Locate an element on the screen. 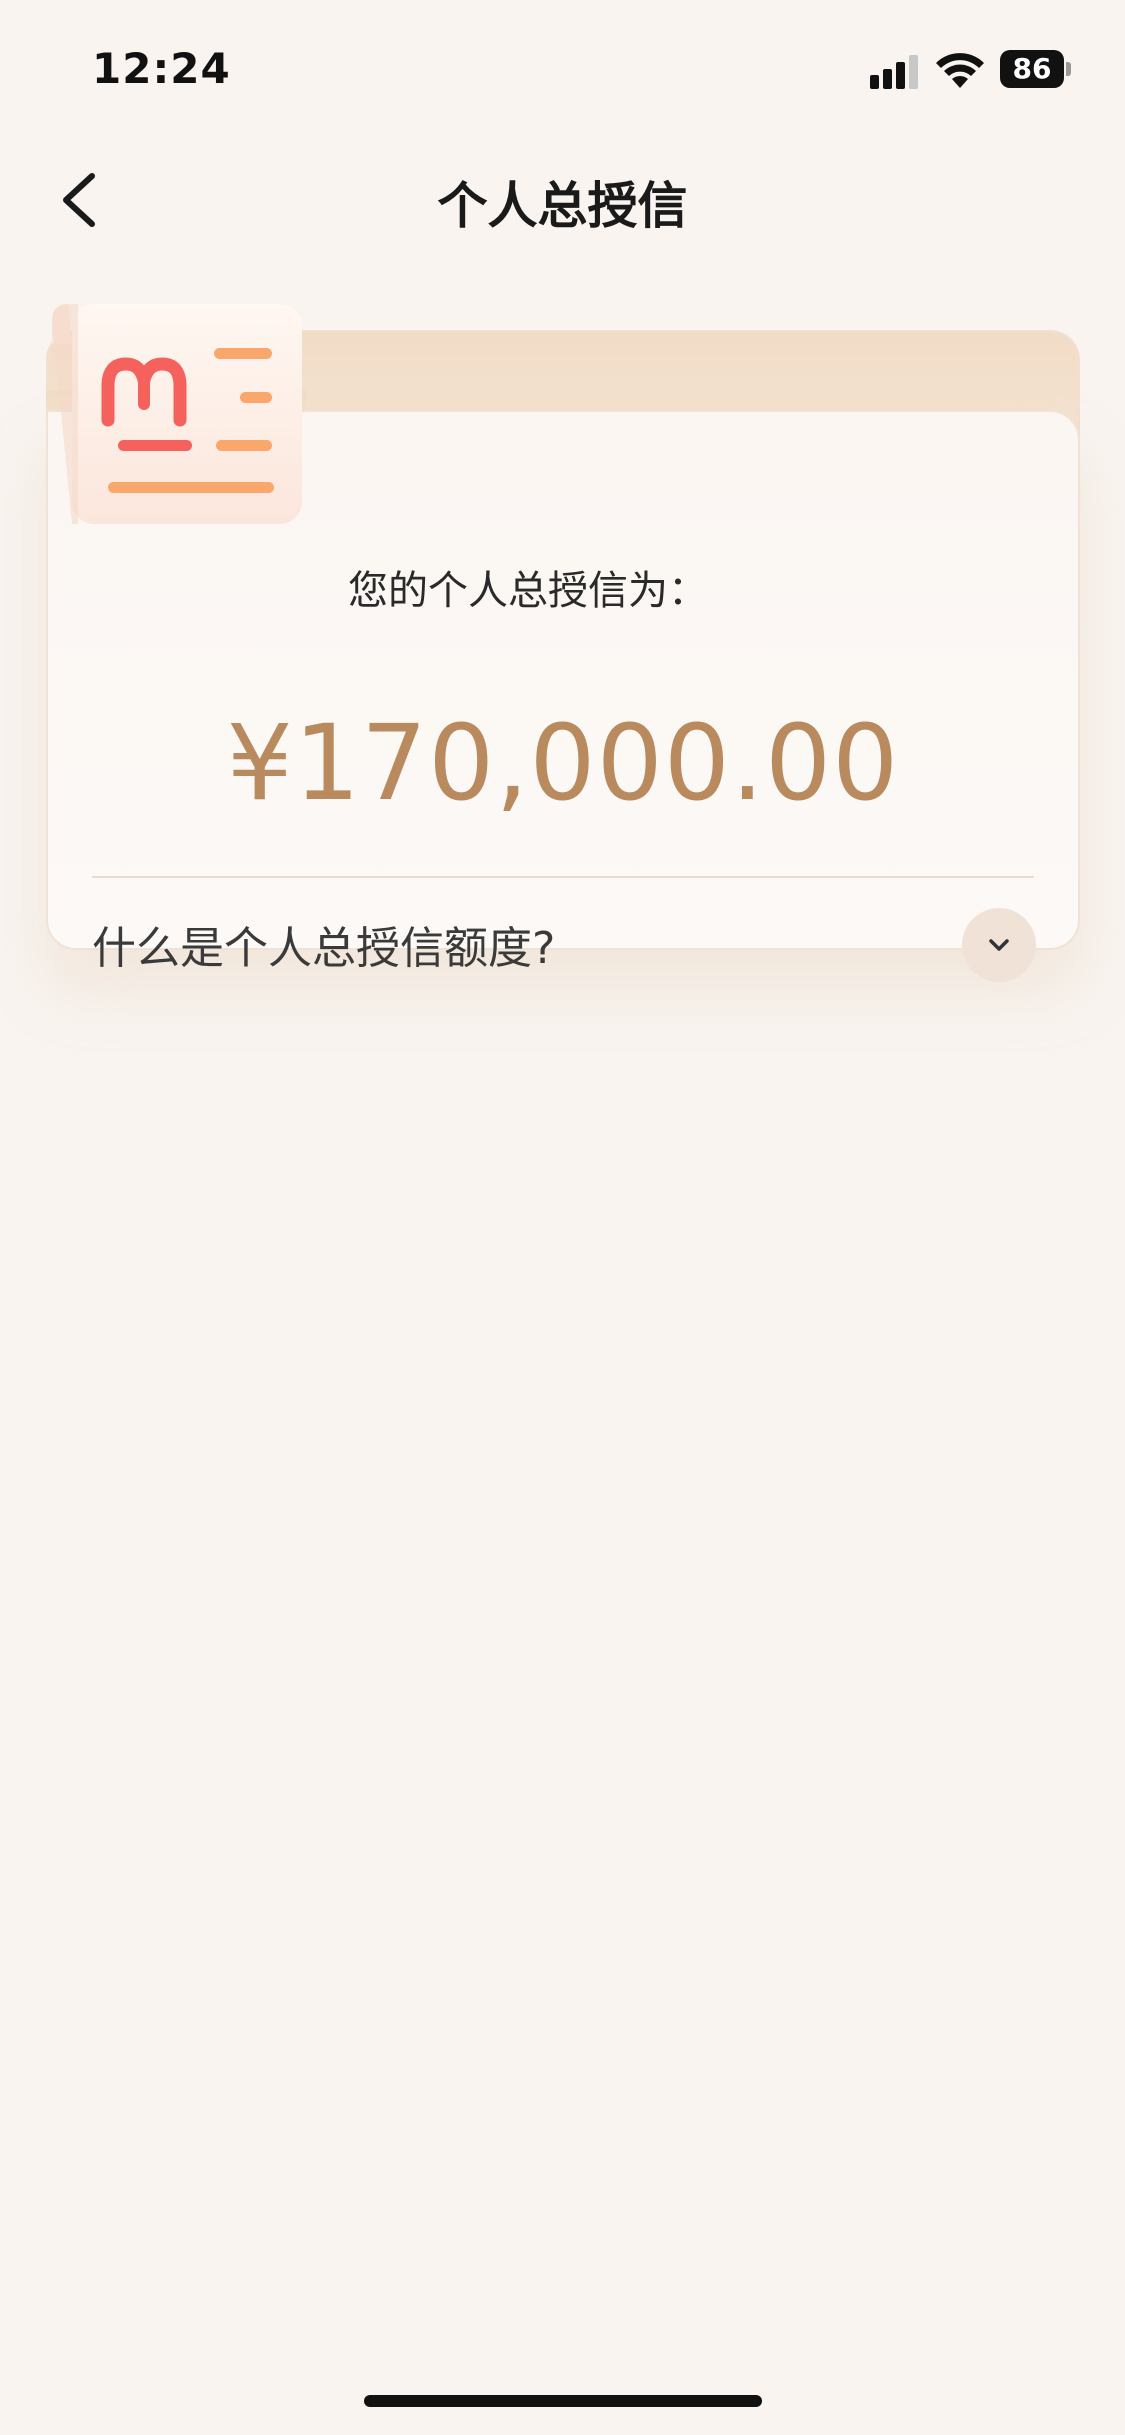 This screenshot has width=1125, height=2435. chevron-down-icon is located at coordinates (999, 945).